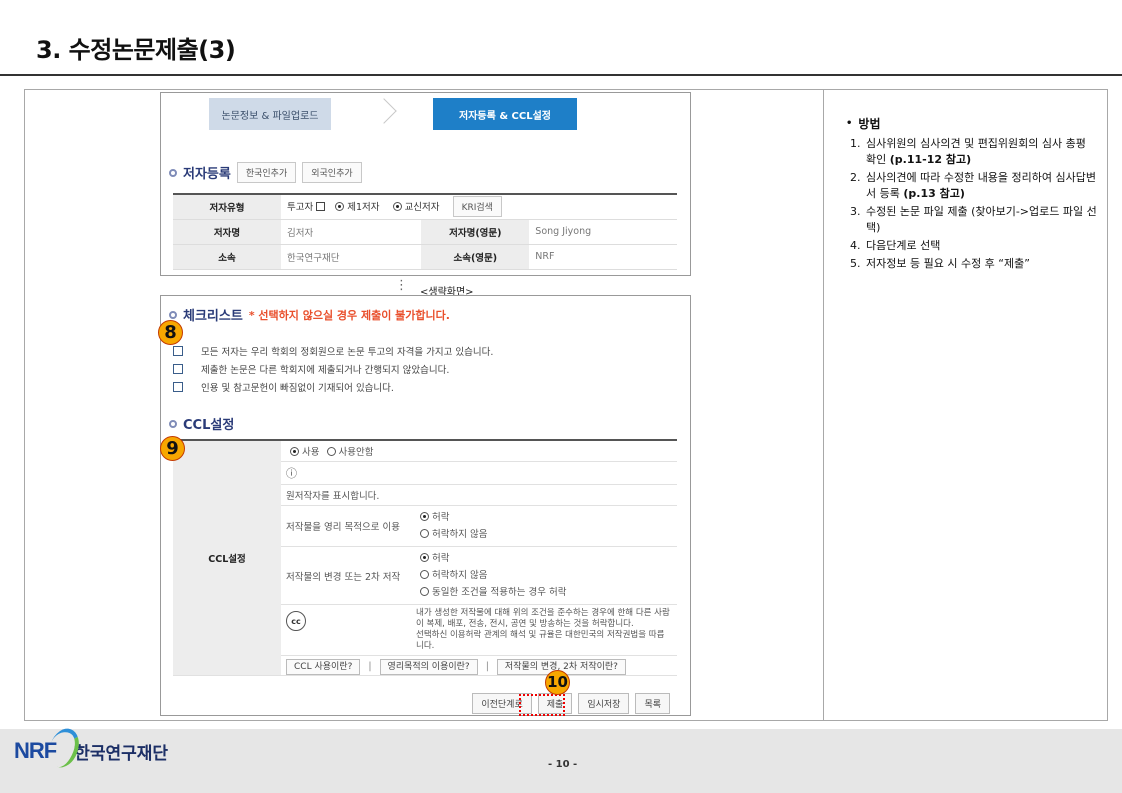  Describe the element at coordinates (332, 172) in the screenshot. I see `add-foreign-button: 외국인추가` at that location.